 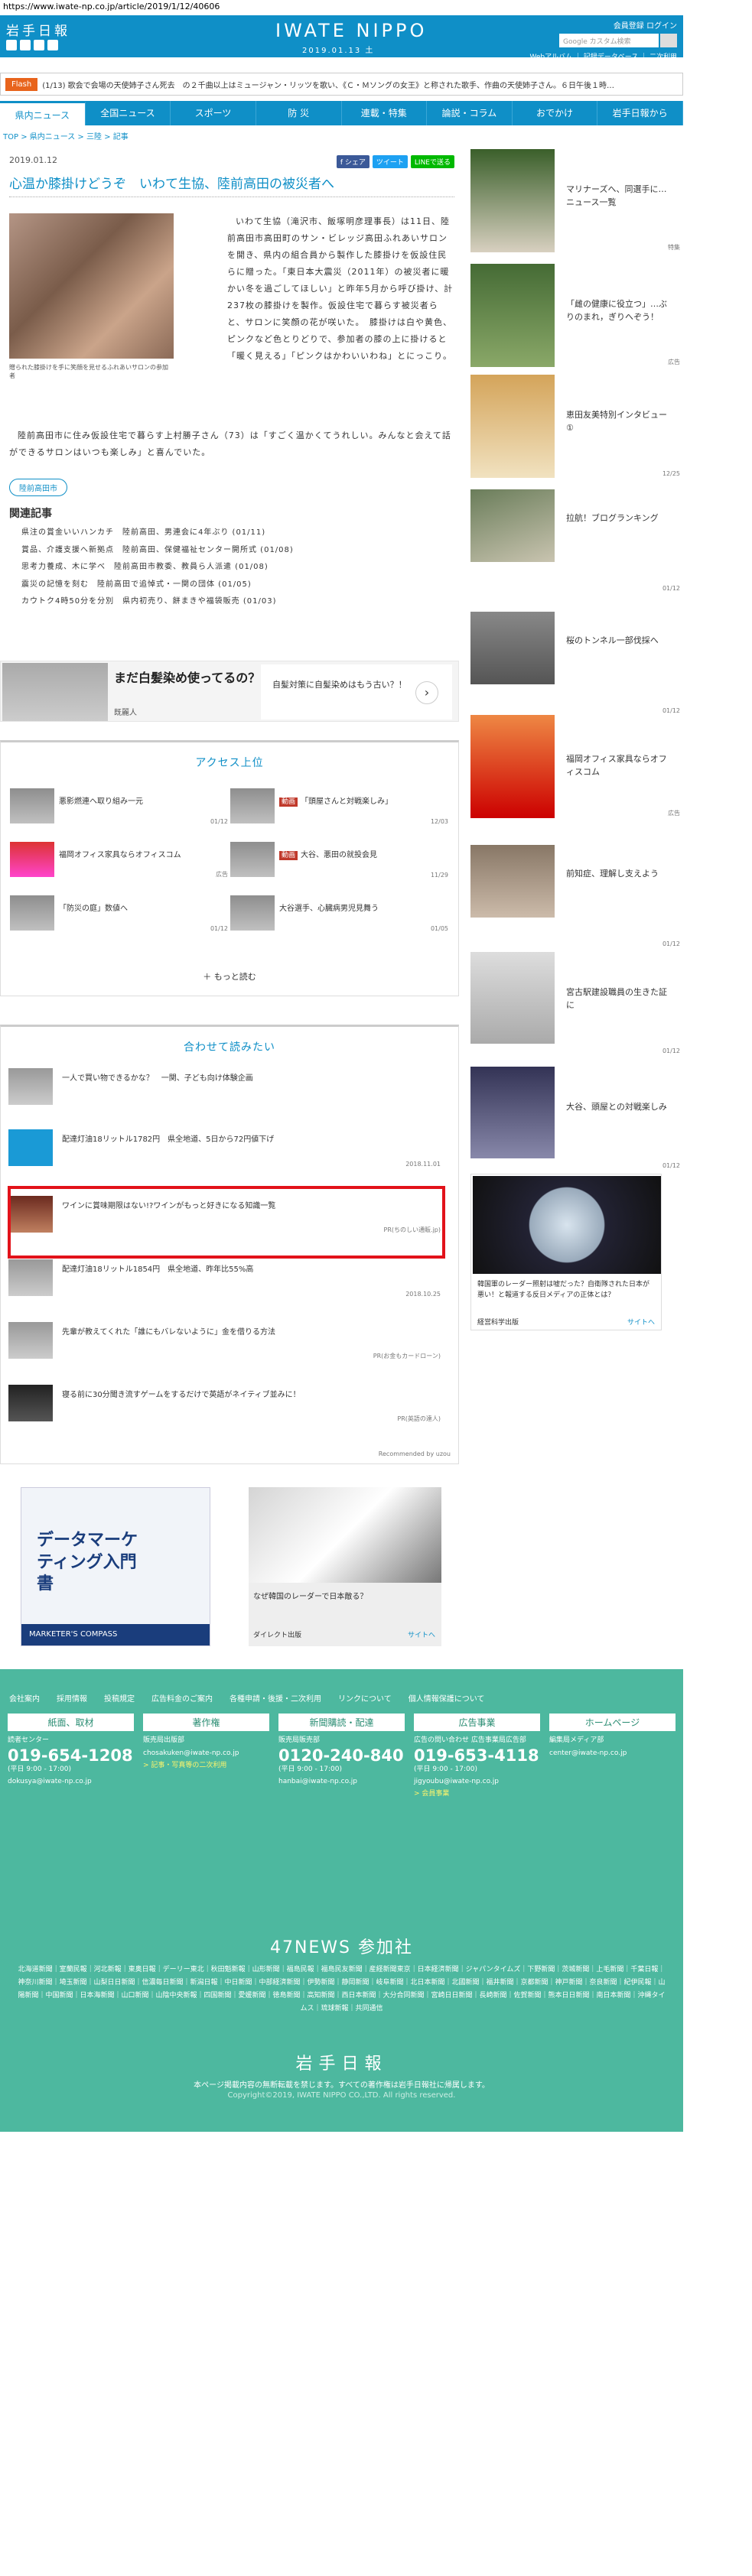 I want to click on ad-more-link: サイトへ, so click(x=641, y=1322).